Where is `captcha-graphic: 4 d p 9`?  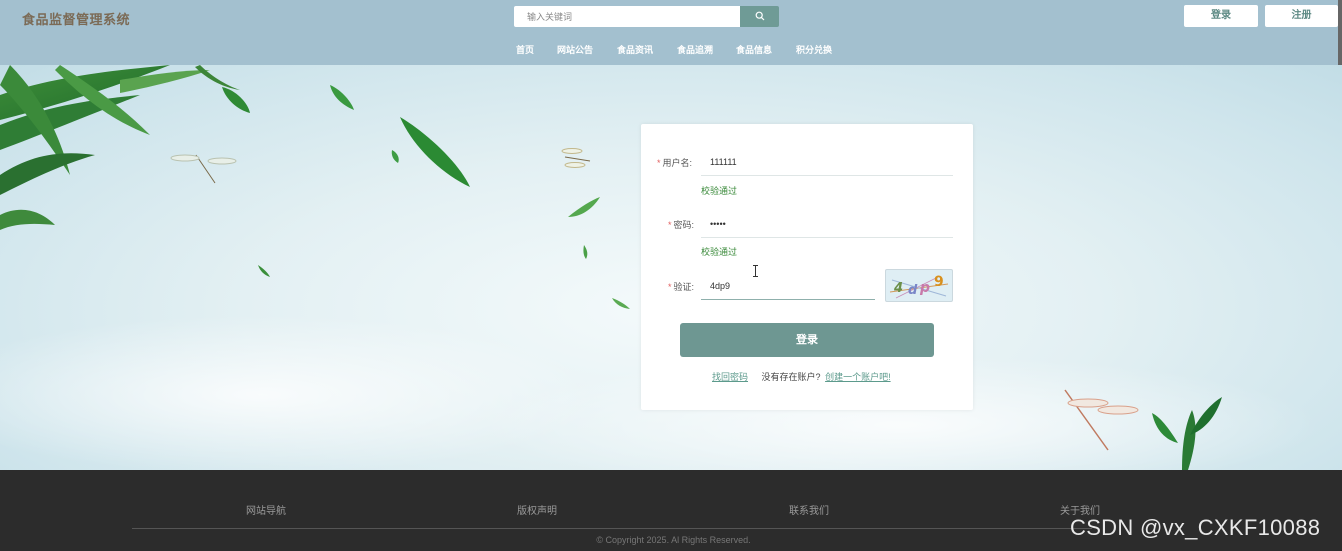 captcha-graphic: 4 d p 9 is located at coordinates (919, 286).